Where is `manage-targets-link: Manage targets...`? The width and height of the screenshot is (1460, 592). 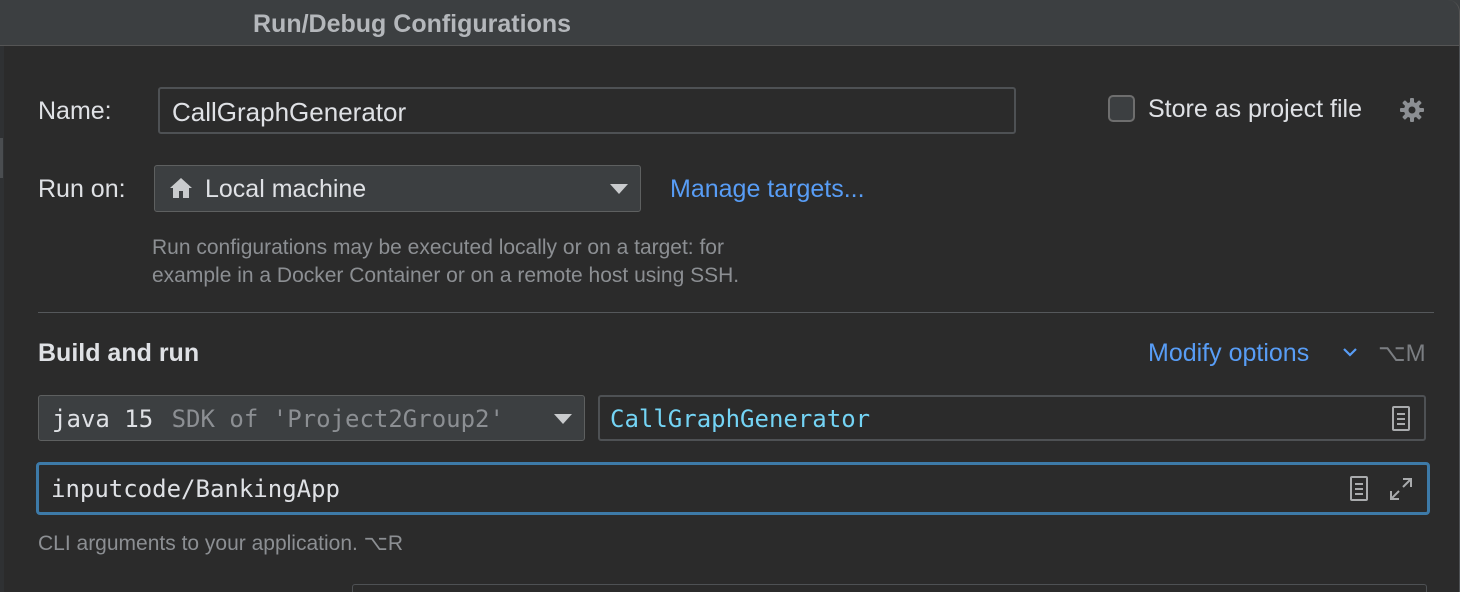
manage-targets-link: Manage targets... is located at coordinates (767, 189).